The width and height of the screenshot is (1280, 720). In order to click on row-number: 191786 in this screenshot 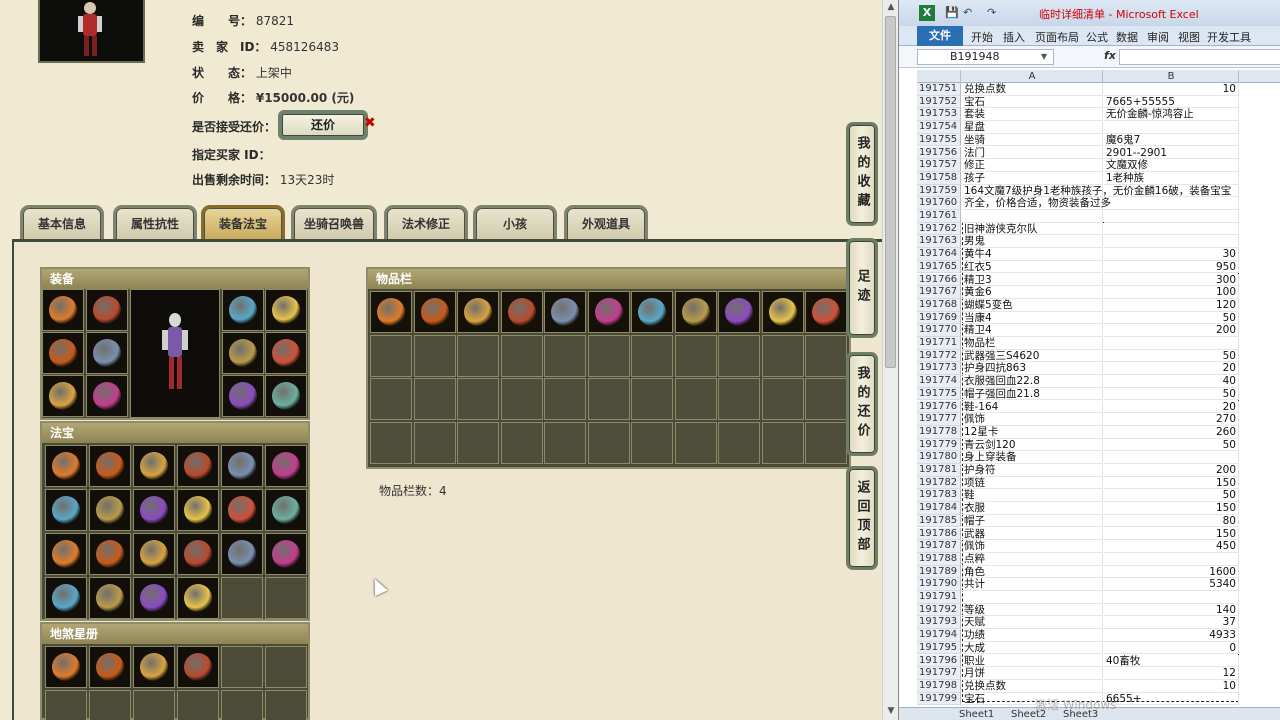, I will do `click(939, 534)`.